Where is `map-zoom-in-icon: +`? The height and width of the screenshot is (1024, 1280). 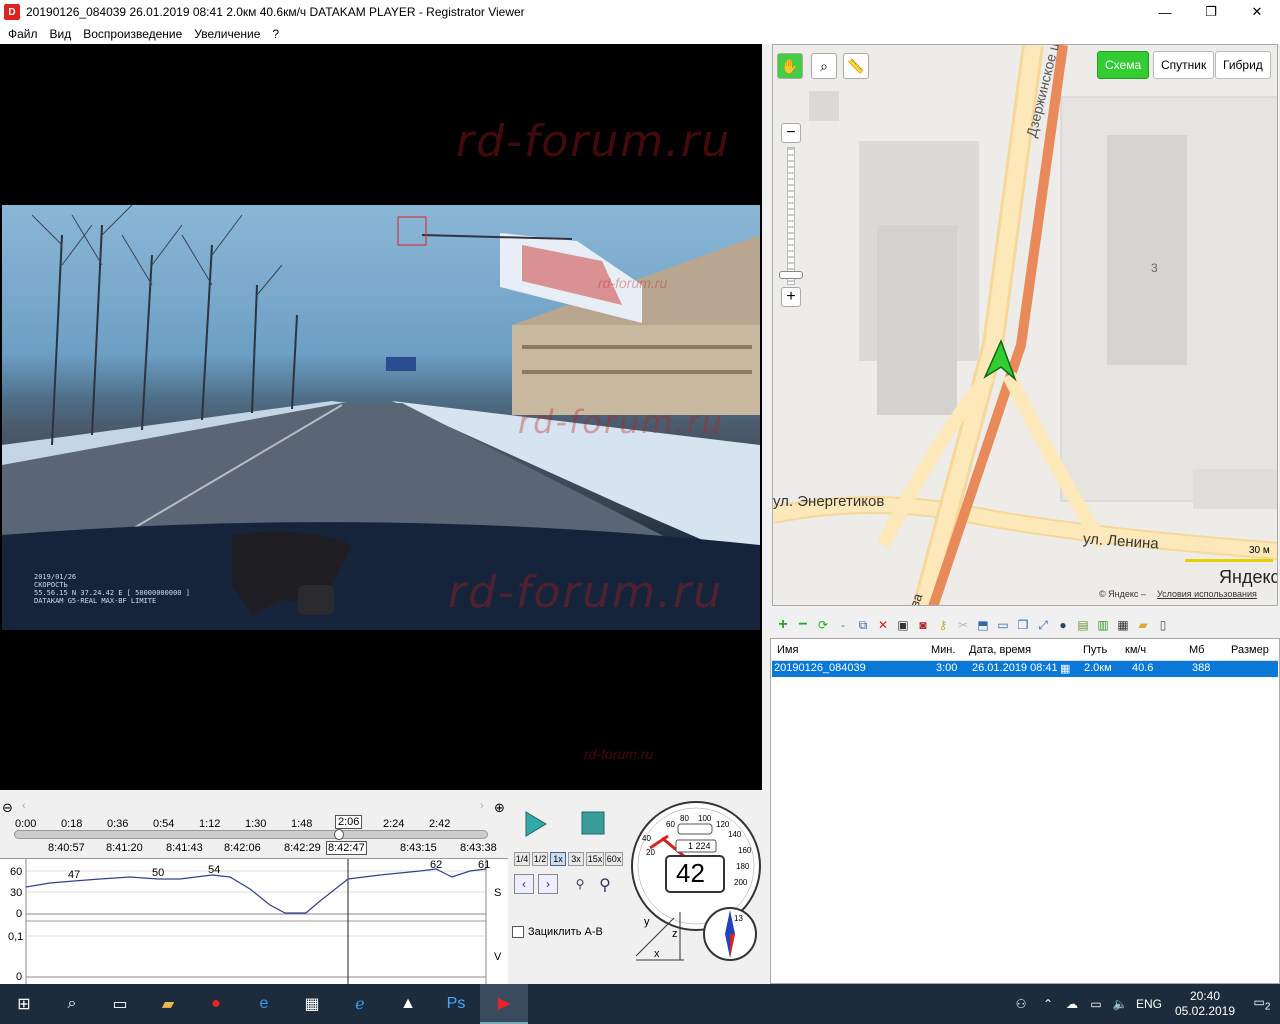
map-zoom-in-icon: + is located at coordinates (791, 297).